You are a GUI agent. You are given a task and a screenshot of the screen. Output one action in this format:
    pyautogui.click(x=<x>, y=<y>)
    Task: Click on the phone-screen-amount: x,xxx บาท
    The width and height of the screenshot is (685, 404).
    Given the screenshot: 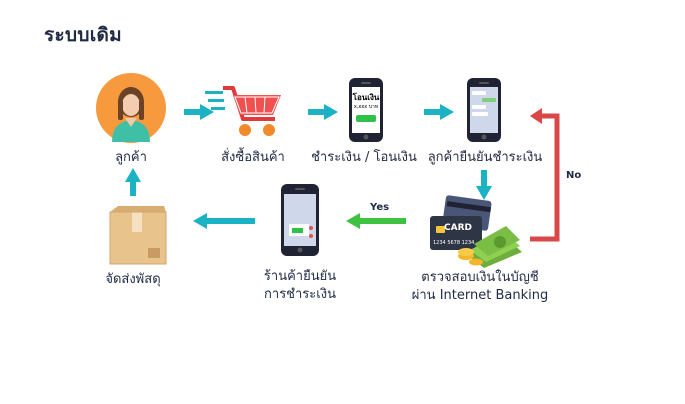 What is the action you would take?
    pyautogui.click(x=366, y=107)
    